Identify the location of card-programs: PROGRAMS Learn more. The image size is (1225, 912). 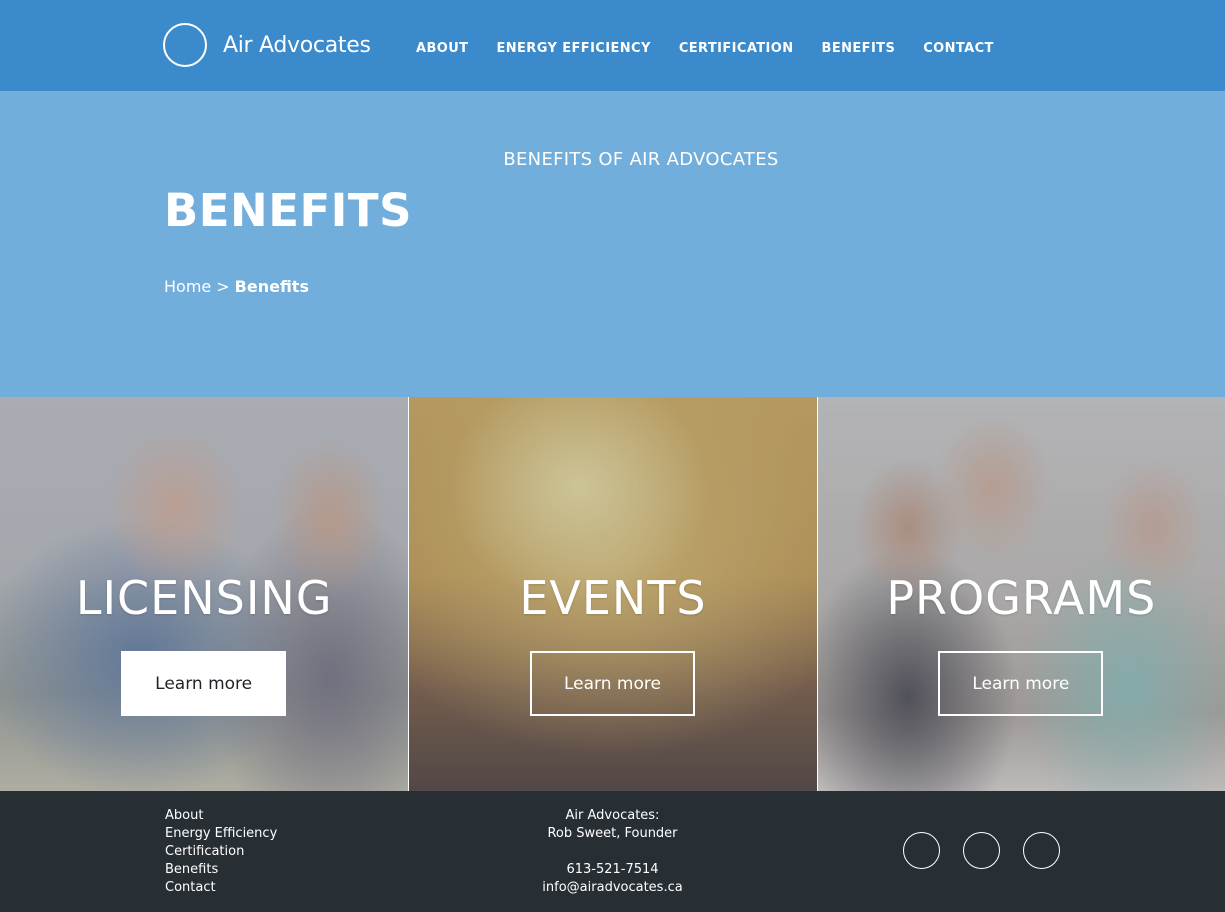
(1020, 594).